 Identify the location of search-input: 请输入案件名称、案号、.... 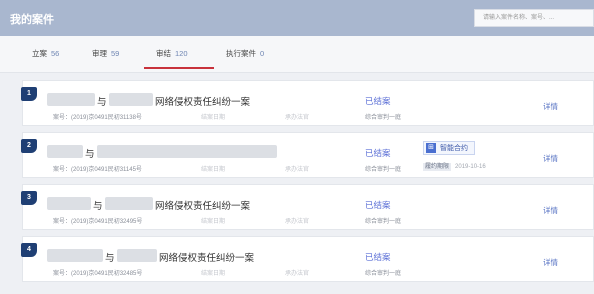
(534, 18).